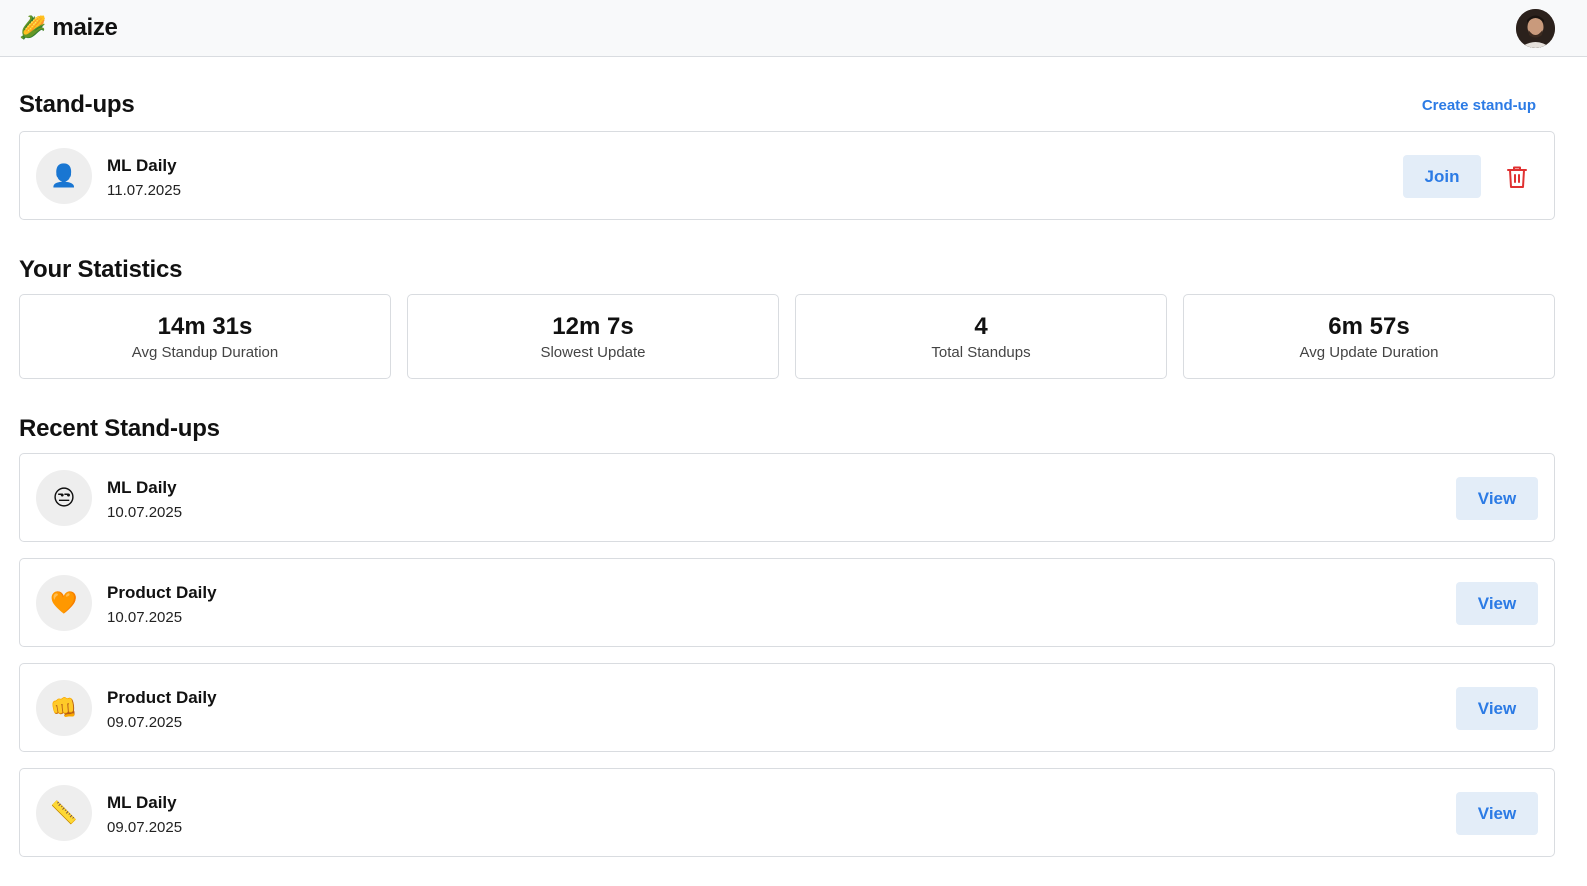  Describe the element at coordinates (787, 707) in the screenshot. I see `recent-standup-card: 👊 Product Daily 09.07.2025 View` at that location.